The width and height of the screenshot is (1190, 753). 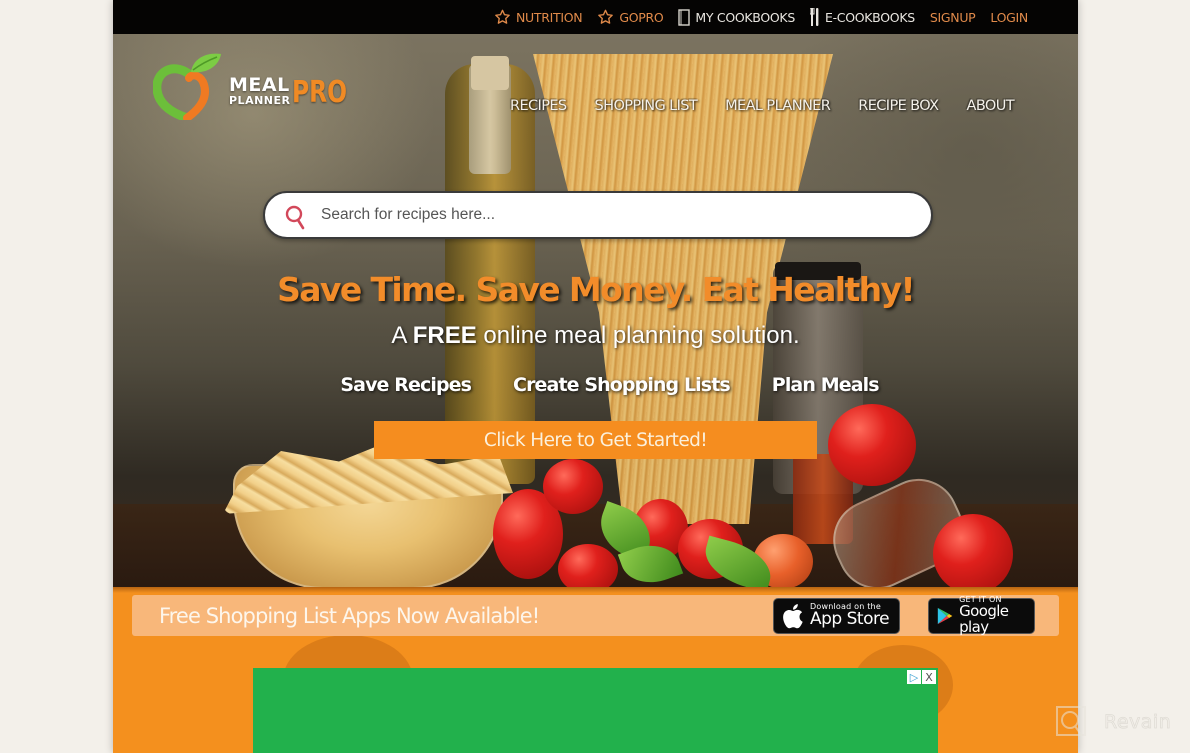 What do you see at coordinates (684, 17) in the screenshot?
I see `book-icon` at bounding box center [684, 17].